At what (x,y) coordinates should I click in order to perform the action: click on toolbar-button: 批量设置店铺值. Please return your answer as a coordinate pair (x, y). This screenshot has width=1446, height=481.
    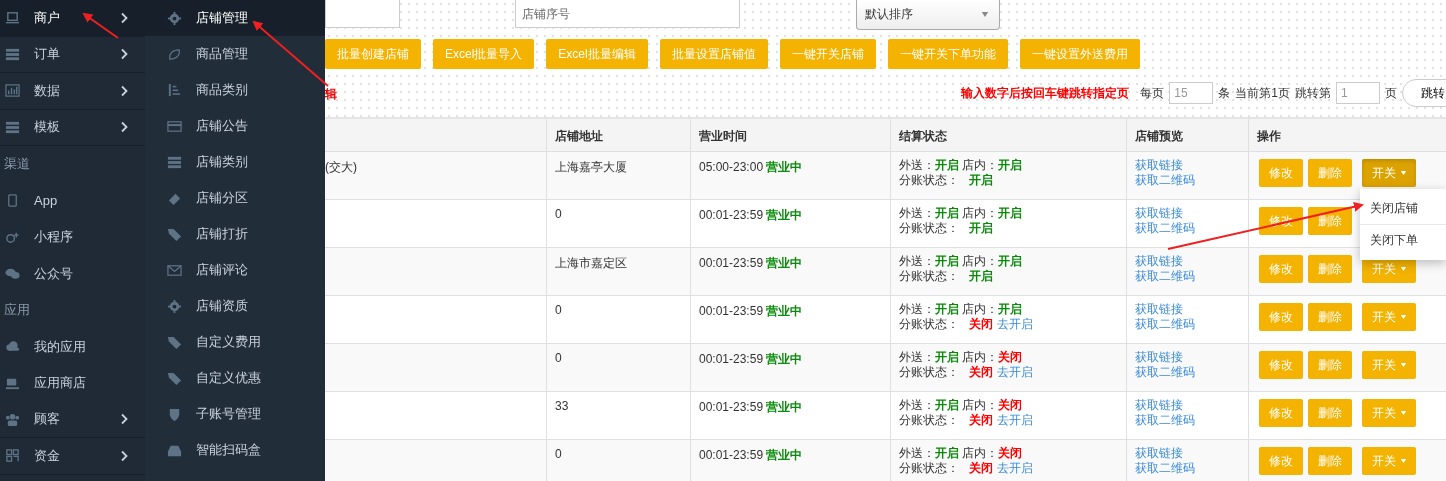
    Looking at the image, I should click on (713, 54).